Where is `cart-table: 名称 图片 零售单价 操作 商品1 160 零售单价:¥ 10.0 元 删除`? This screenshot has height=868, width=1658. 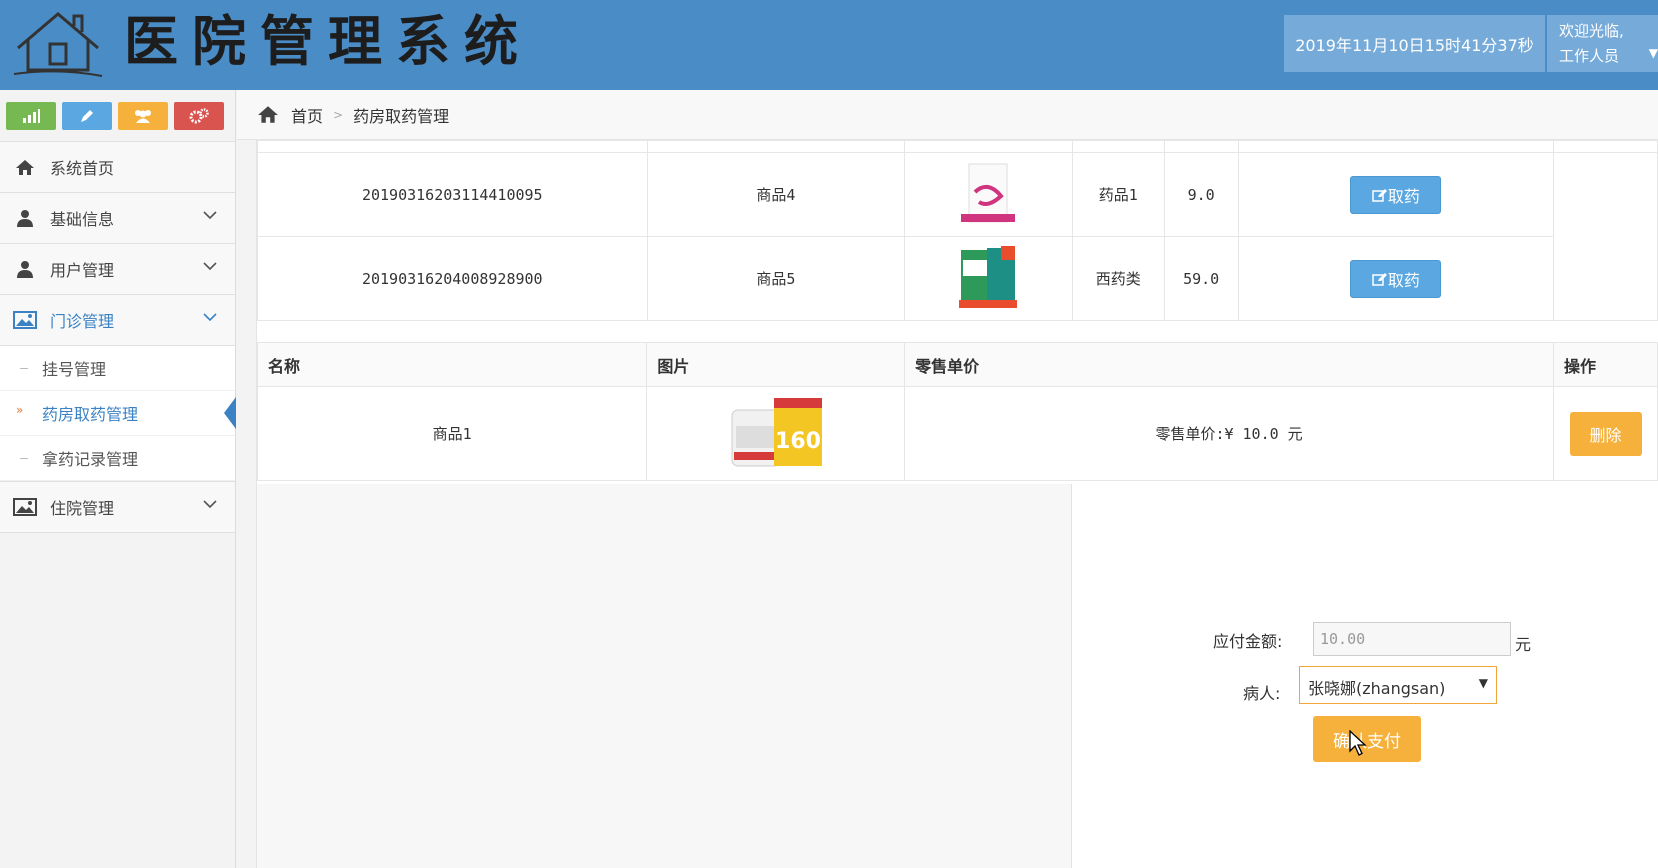
cart-table: 名称 图片 零售单价 操作 商品1 160 零售单价:¥ 10.0 元 删除 is located at coordinates (957, 411).